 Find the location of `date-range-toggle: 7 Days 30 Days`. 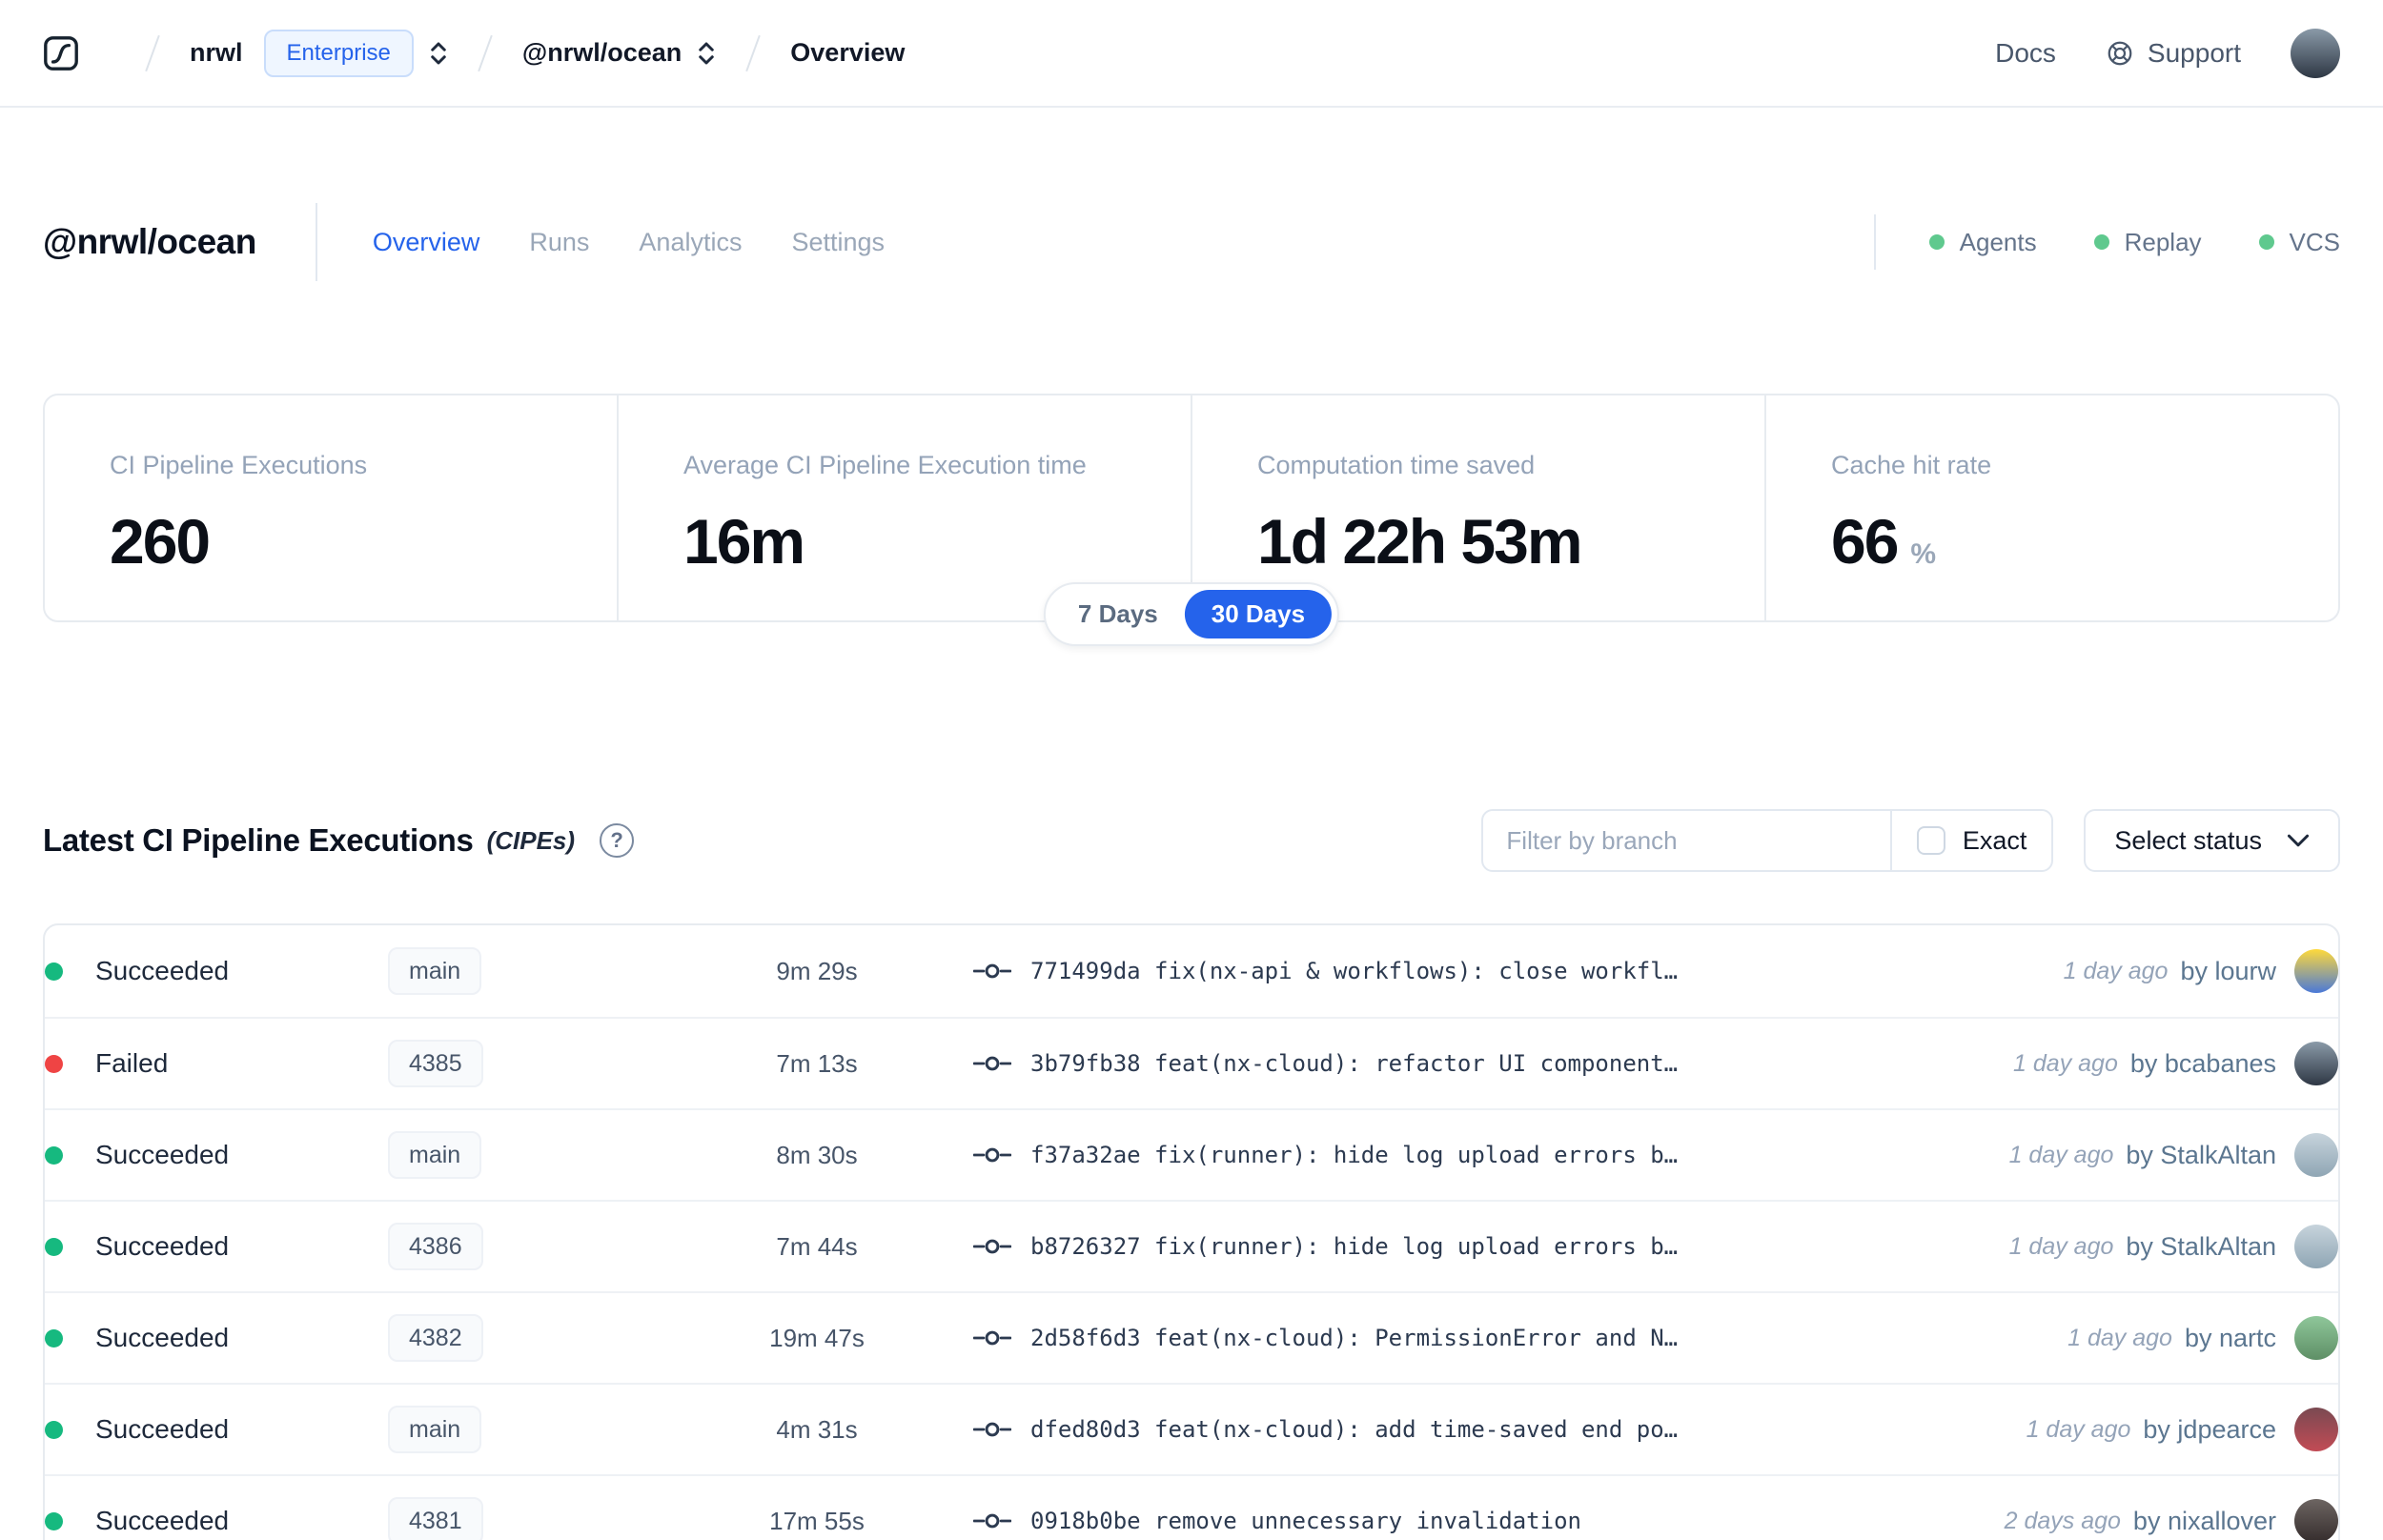

date-range-toggle: 7 Days 30 Days is located at coordinates (1191, 614).